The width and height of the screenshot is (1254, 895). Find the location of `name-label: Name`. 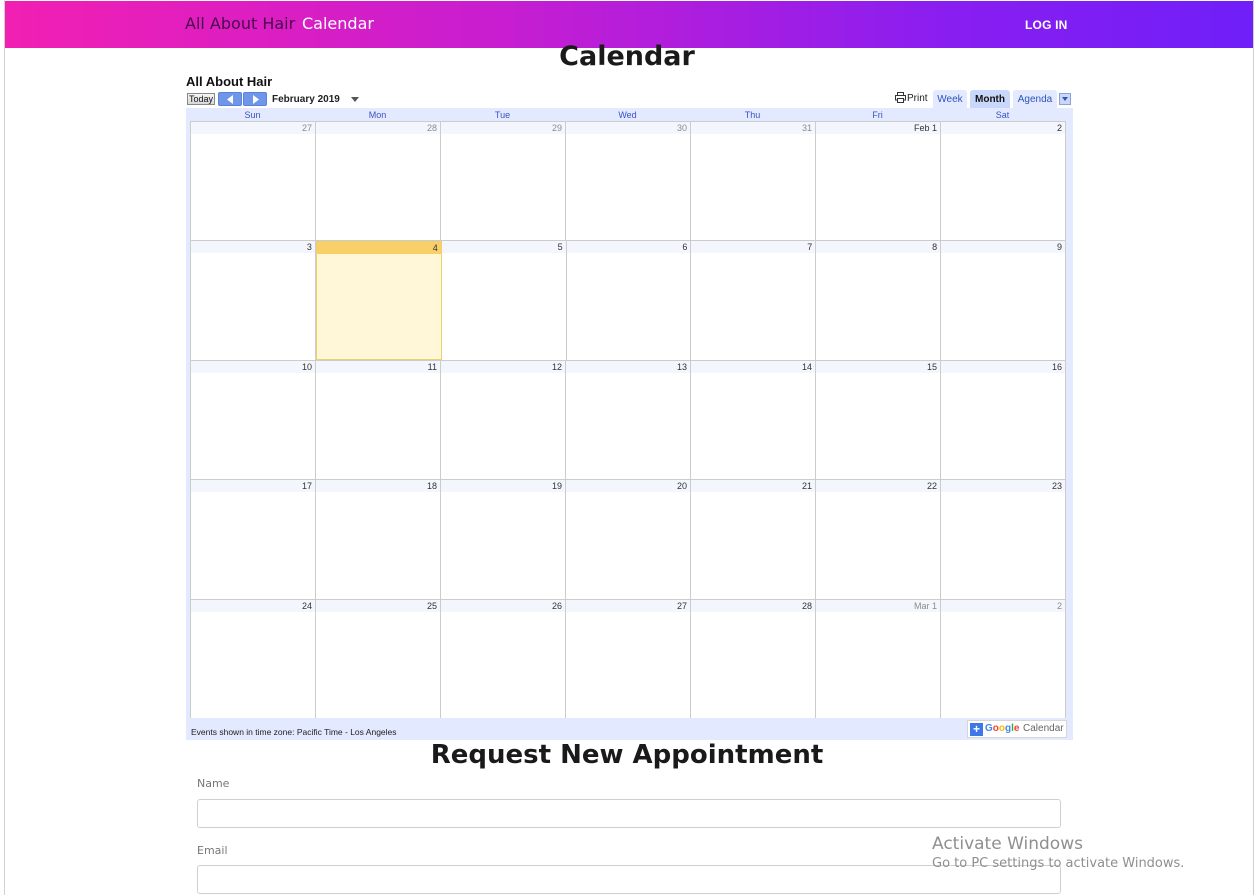

name-label: Name is located at coordinates (213, 783).